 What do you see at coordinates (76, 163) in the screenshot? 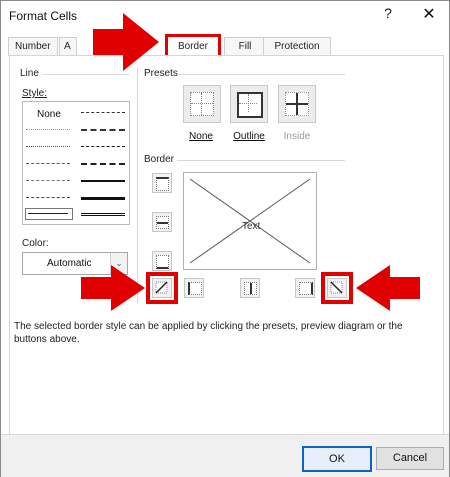
I see `line-style-list: None` at bounding box center [76, 163].